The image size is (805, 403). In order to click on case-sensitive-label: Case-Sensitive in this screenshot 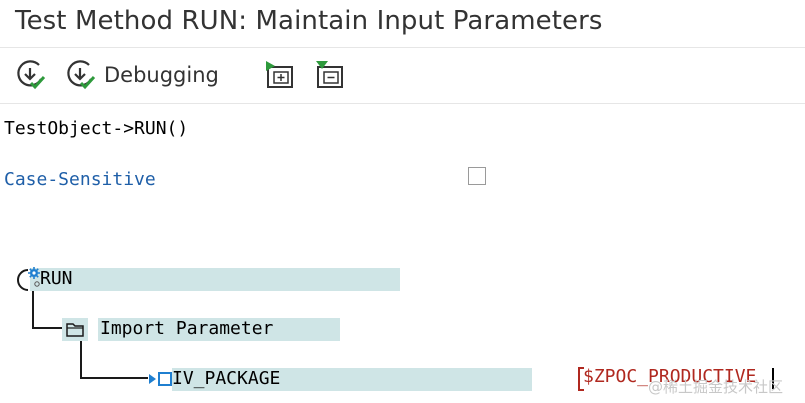, I will do `click(80, 179)`.